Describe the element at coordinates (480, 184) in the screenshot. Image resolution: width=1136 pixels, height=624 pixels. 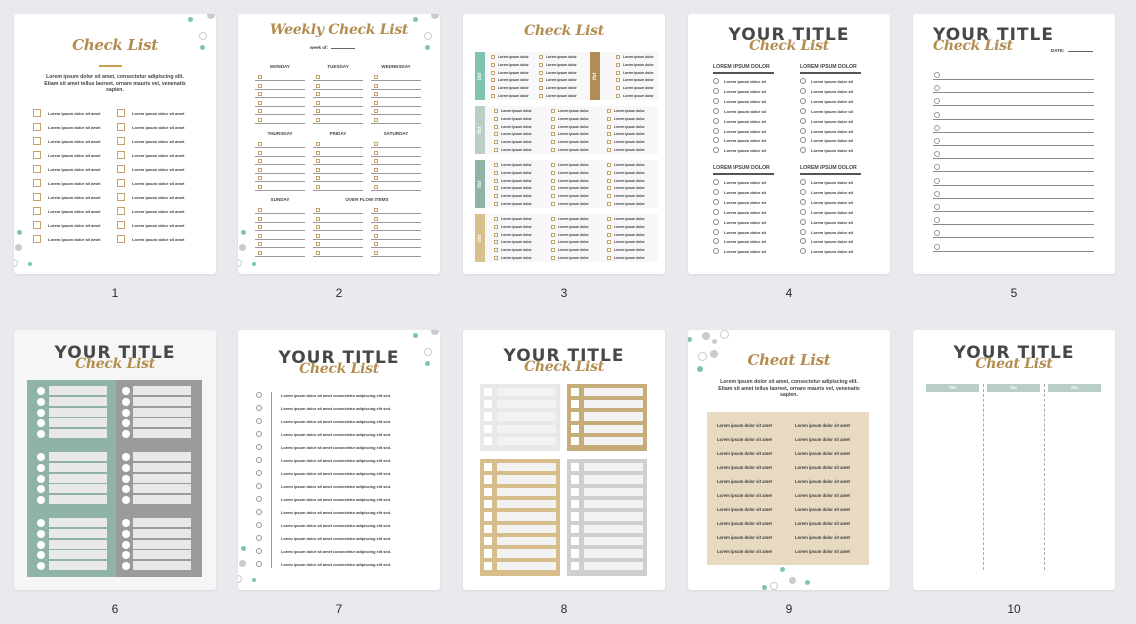
I see `list-tab: list` at that location.